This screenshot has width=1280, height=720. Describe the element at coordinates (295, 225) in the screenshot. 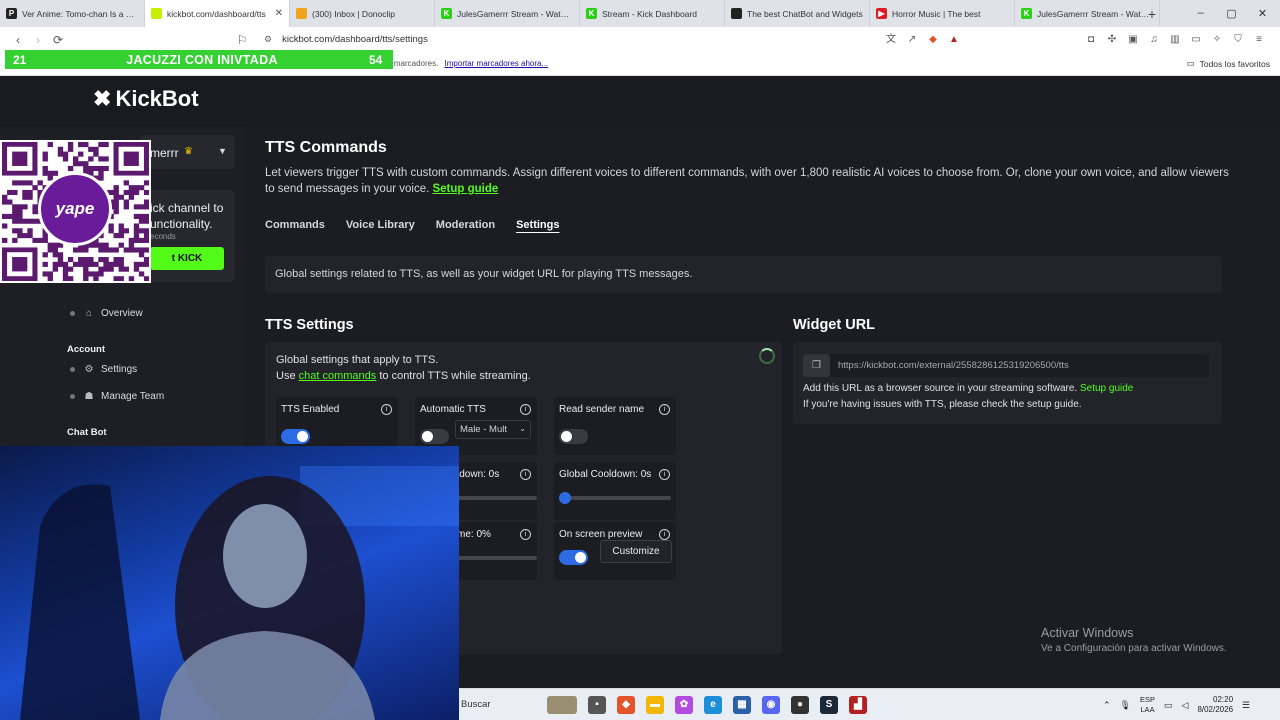

I see `tab-commands: Commands` at that location.